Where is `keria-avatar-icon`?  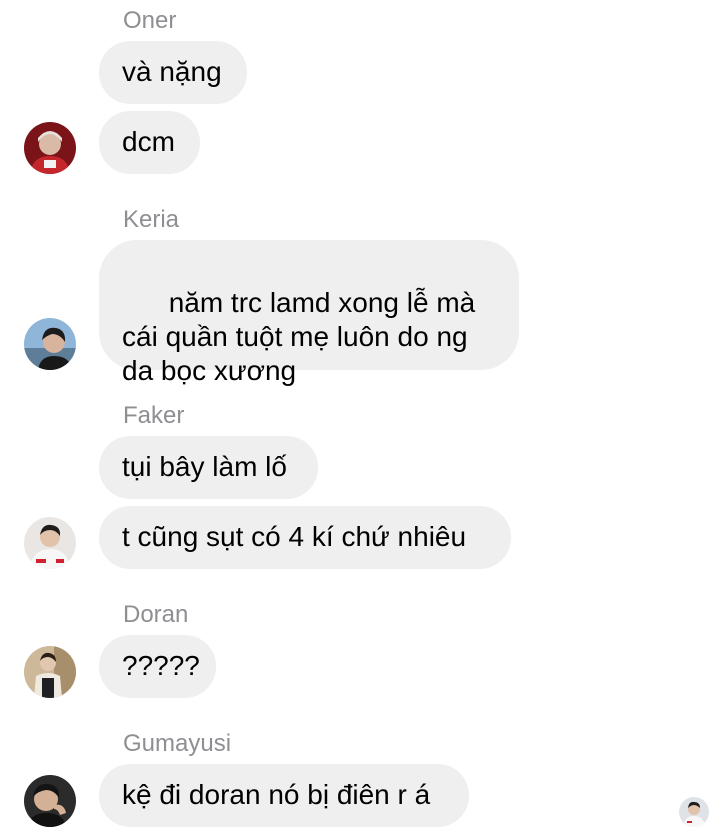 keria-avatar-icon is located at coordinates (50, 344).